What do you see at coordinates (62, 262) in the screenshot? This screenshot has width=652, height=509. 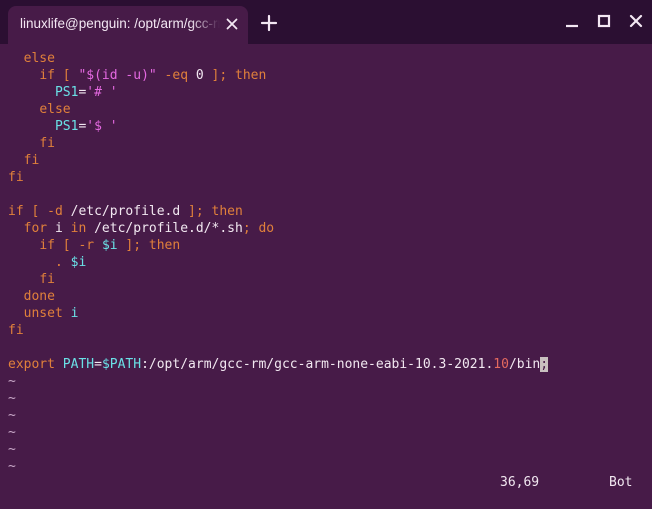 I see `code-token: .` at bounding box center [62, 262].